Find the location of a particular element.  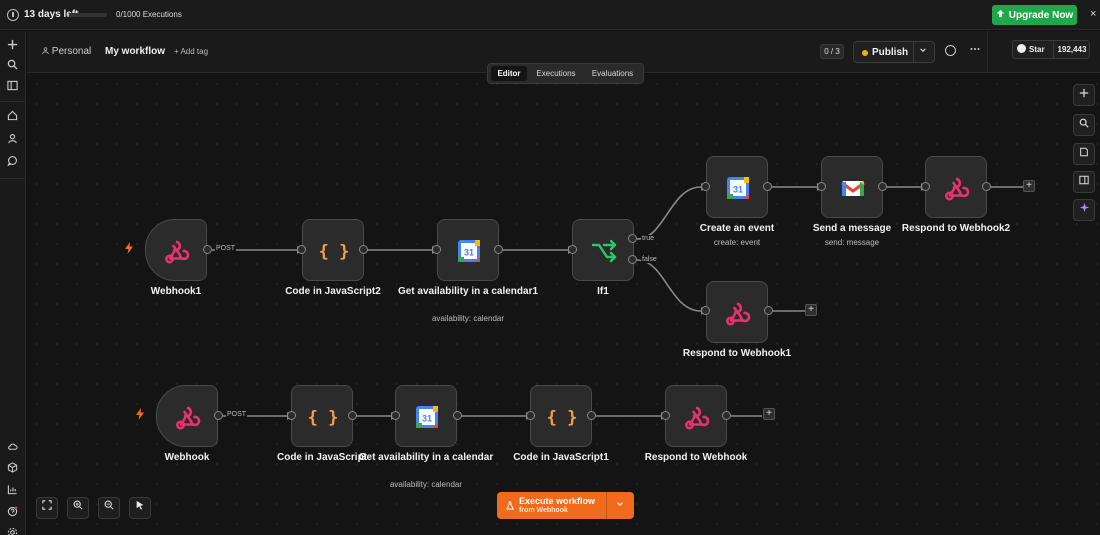

upgrade-now-button: Upgrade Now is located at coordinates (1034, 15).